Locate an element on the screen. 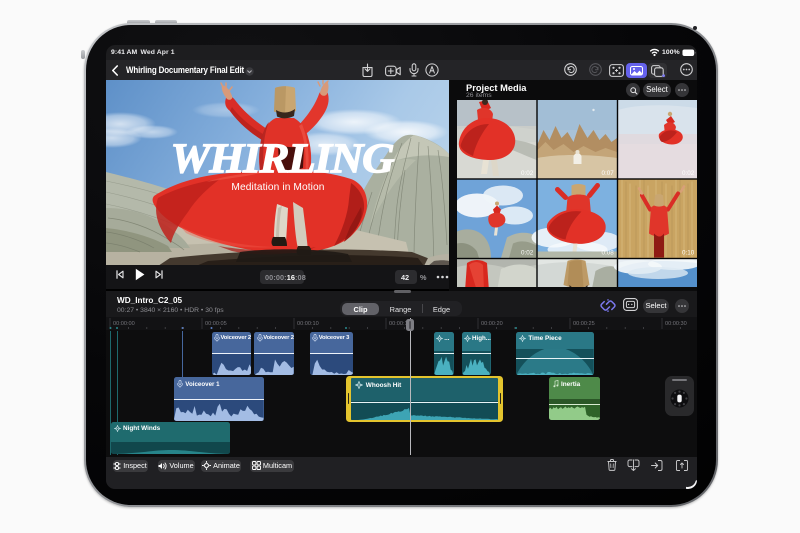  svg-text: 00:00:30 is located at coordinates (676, 324).